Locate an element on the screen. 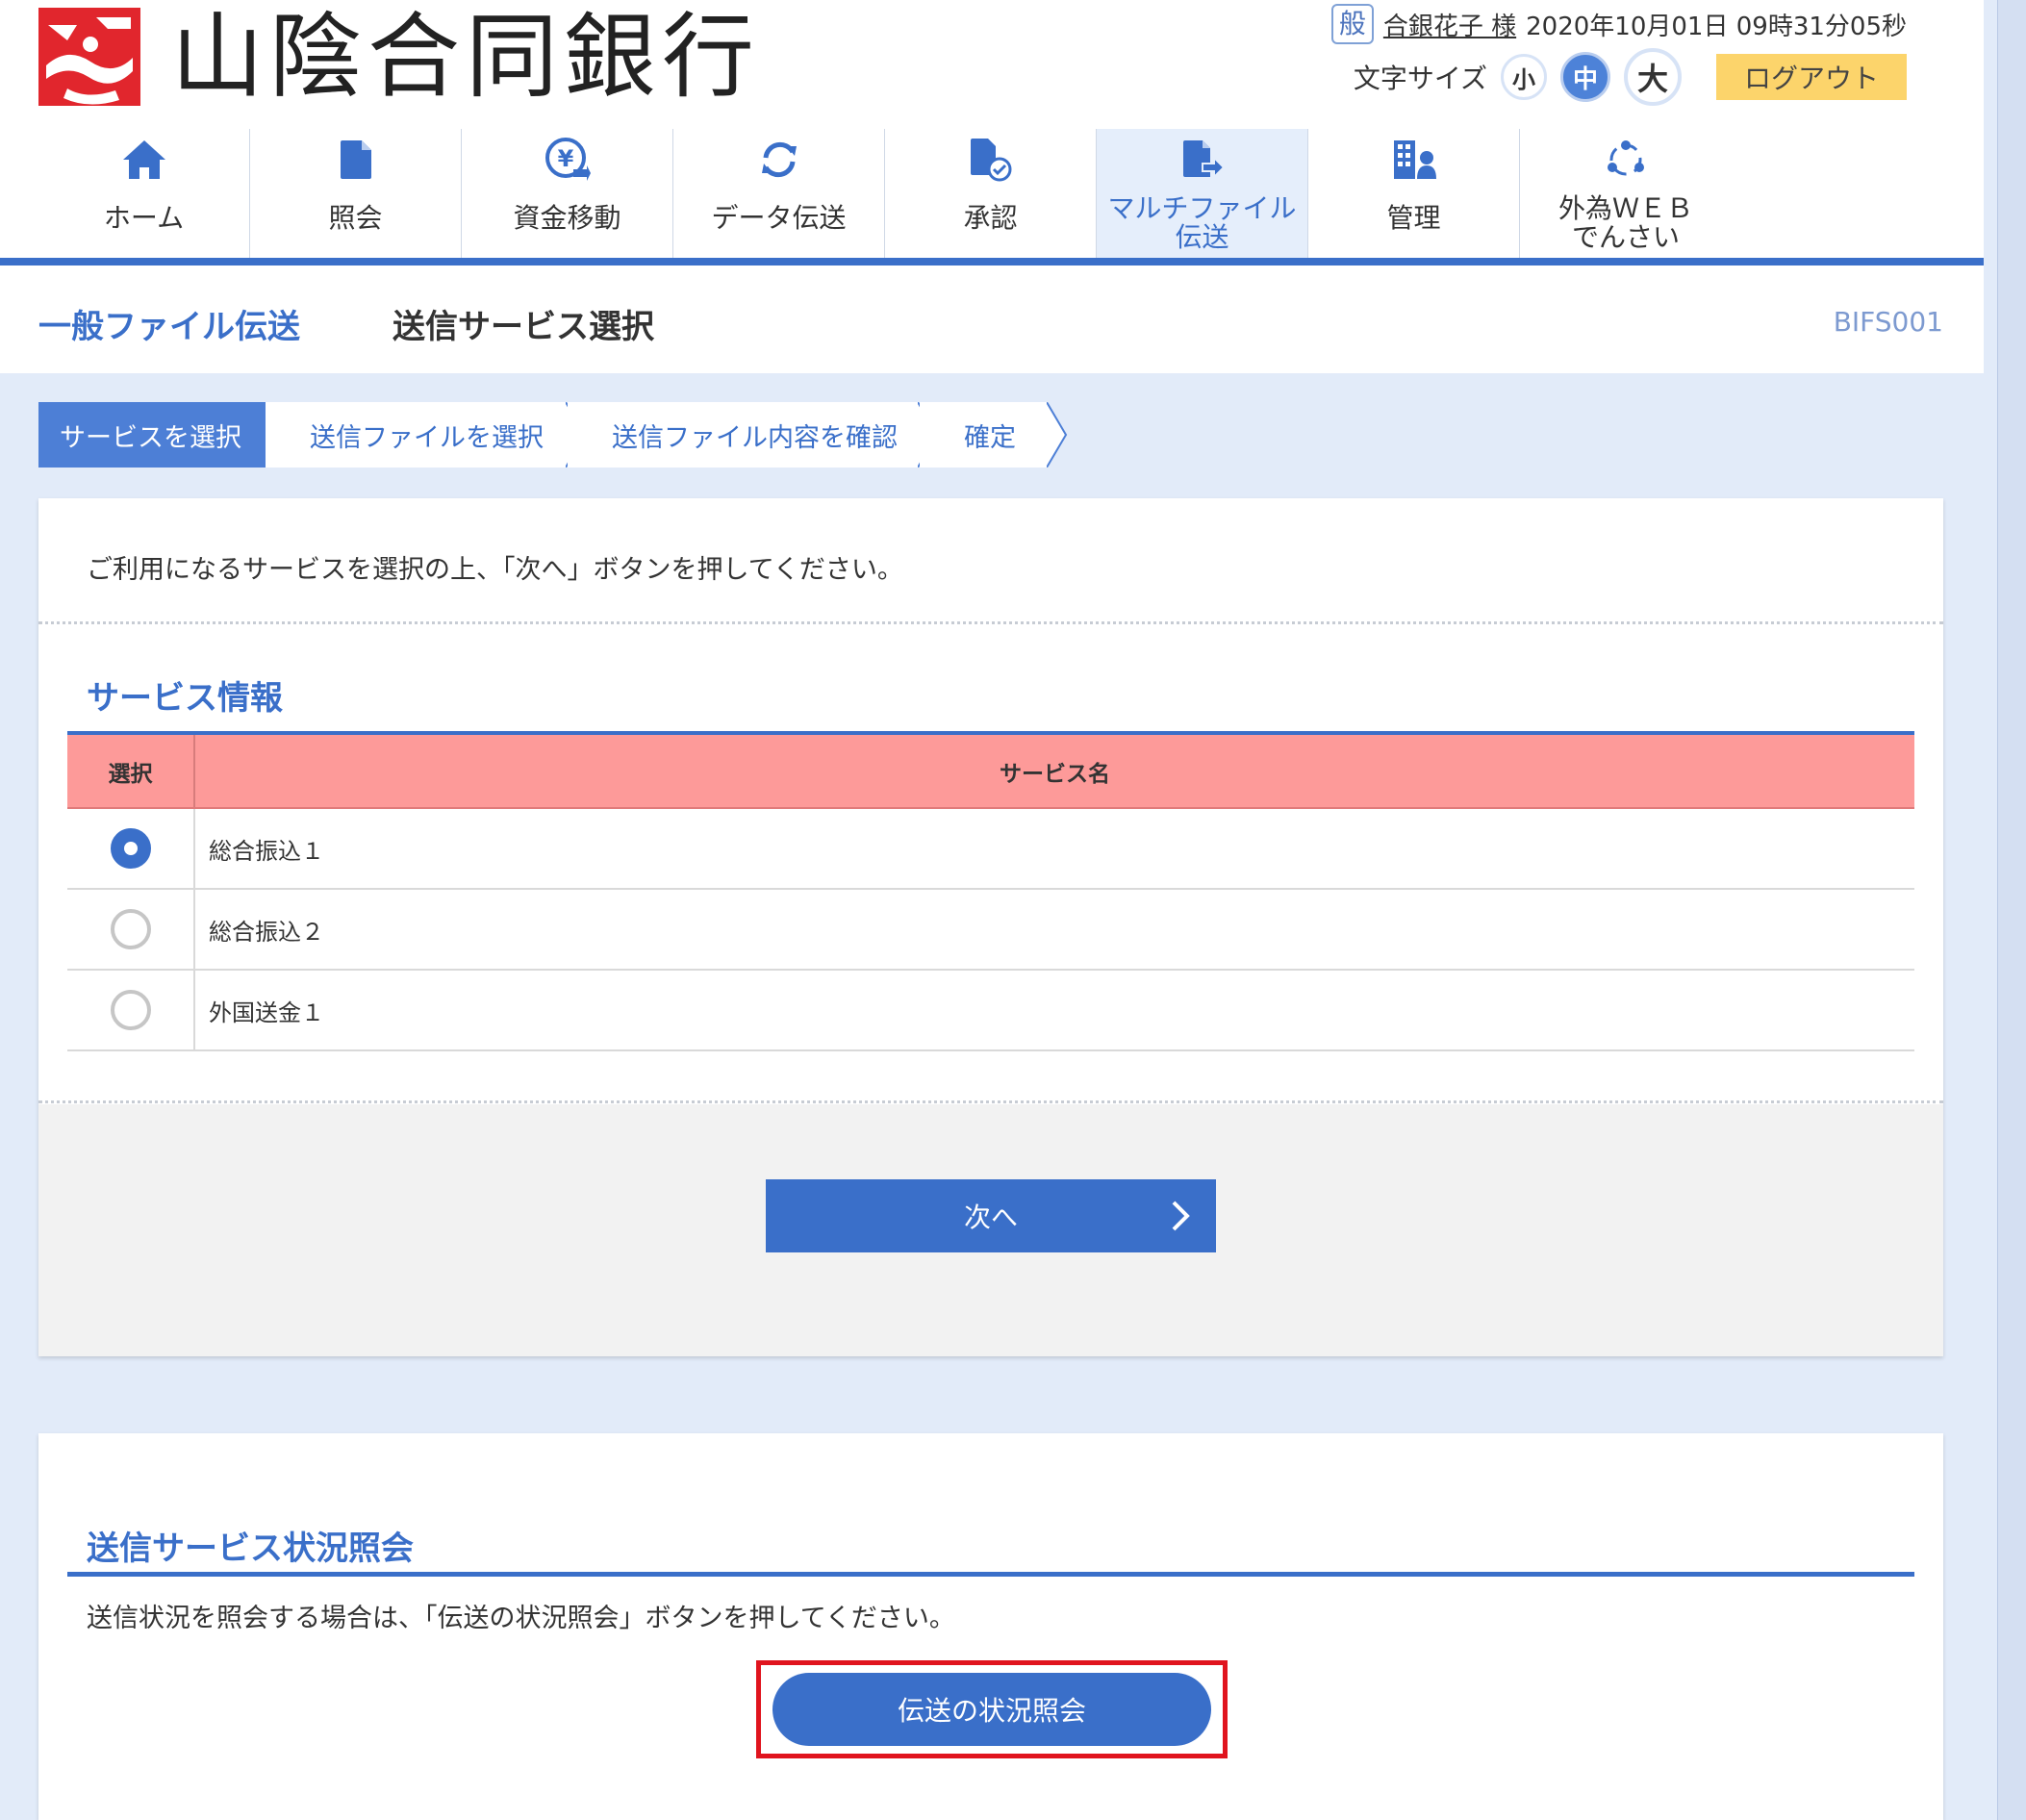  nav-item-inquiry: 照会 is located at coordinates (356, 194).